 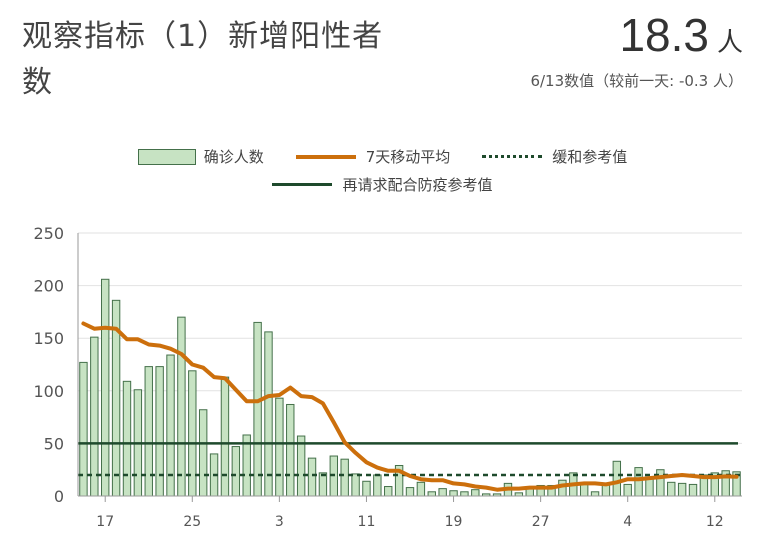 What do you see at coordinates (48, 286) in the screenshot?
I see `y-tick-label: 200` at bounding box center [48, 286].